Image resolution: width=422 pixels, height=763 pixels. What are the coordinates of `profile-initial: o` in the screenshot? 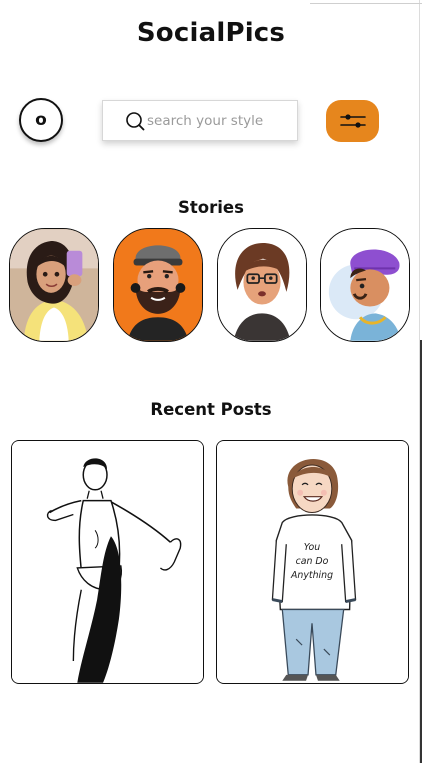 It's located at (41, 120).